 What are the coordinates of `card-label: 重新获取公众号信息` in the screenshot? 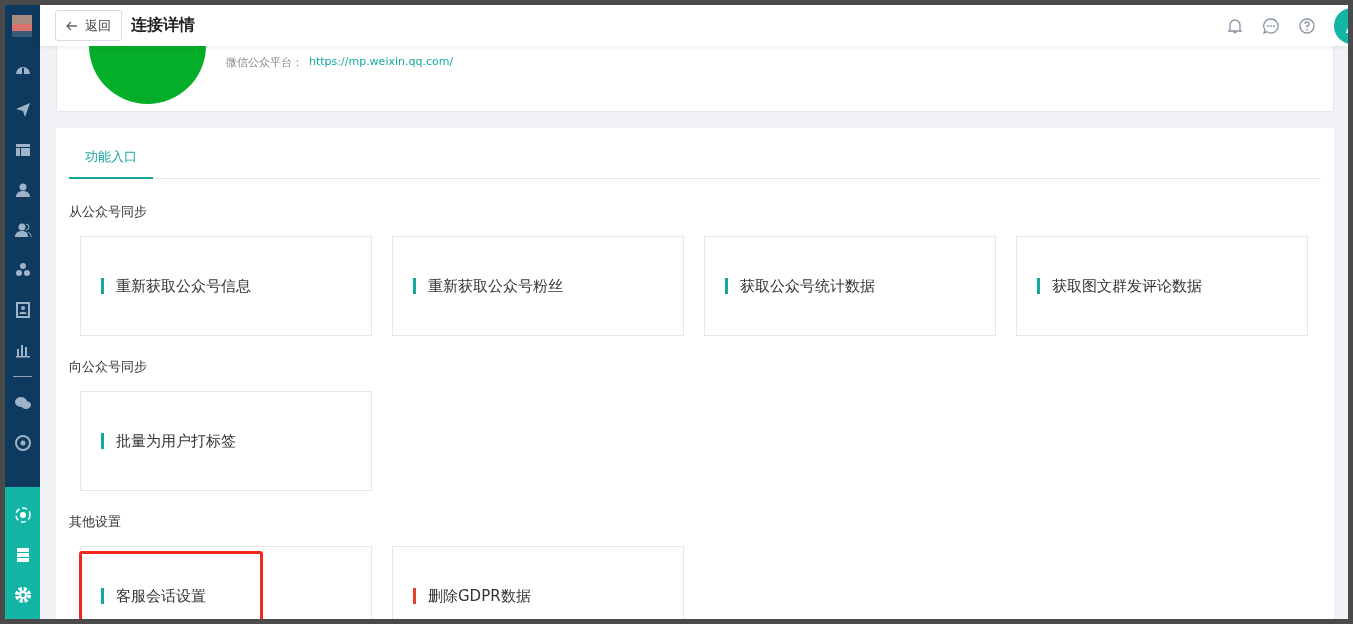 It's located at (183, 286).